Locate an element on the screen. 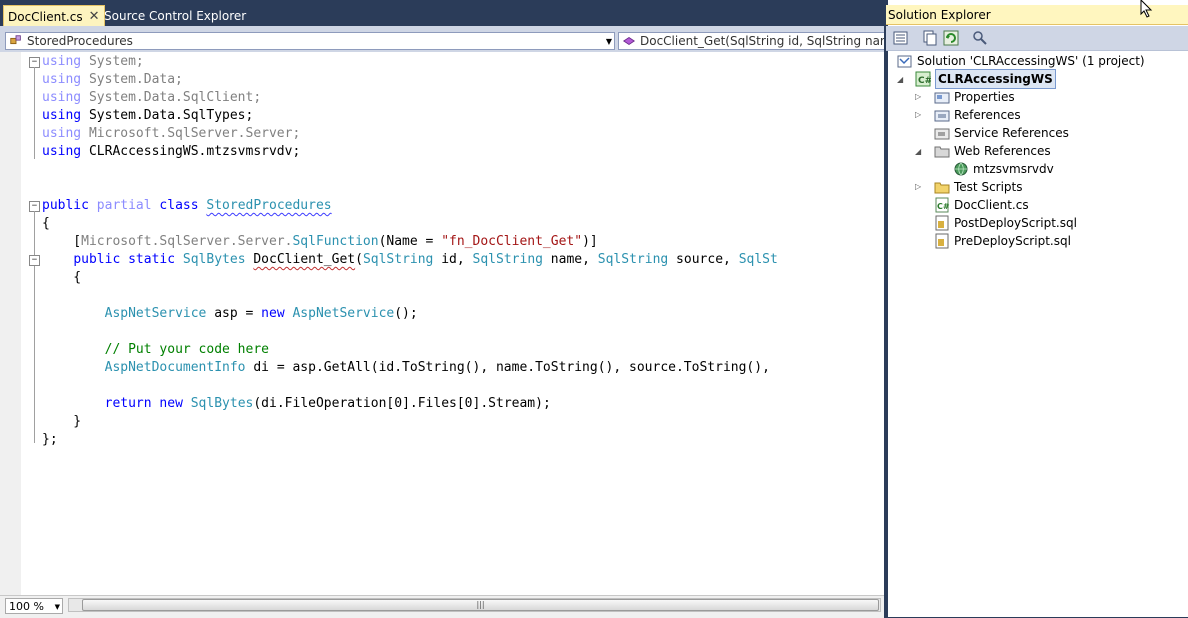 Image resolution: width=1188 pixels, height=618 pixels. tree-item-label: Service References is located at coordinates (1011, 133).